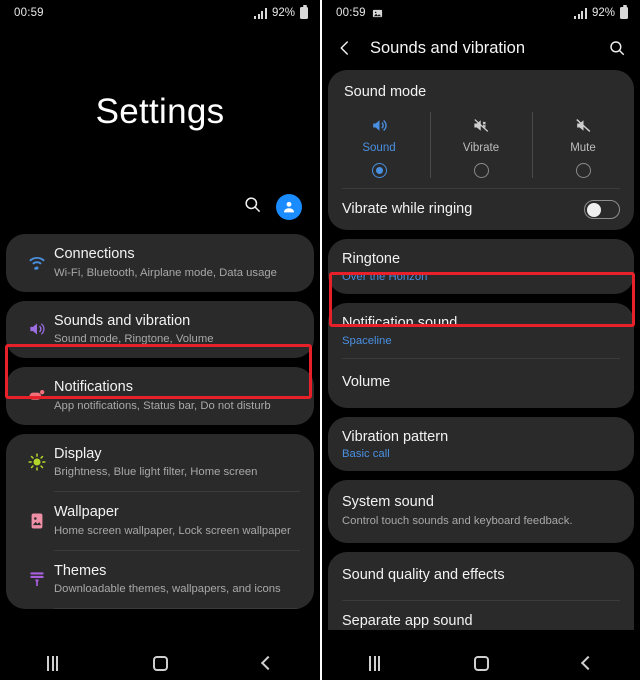  I want to click on battery-percent: 92%, so click(283, 13).